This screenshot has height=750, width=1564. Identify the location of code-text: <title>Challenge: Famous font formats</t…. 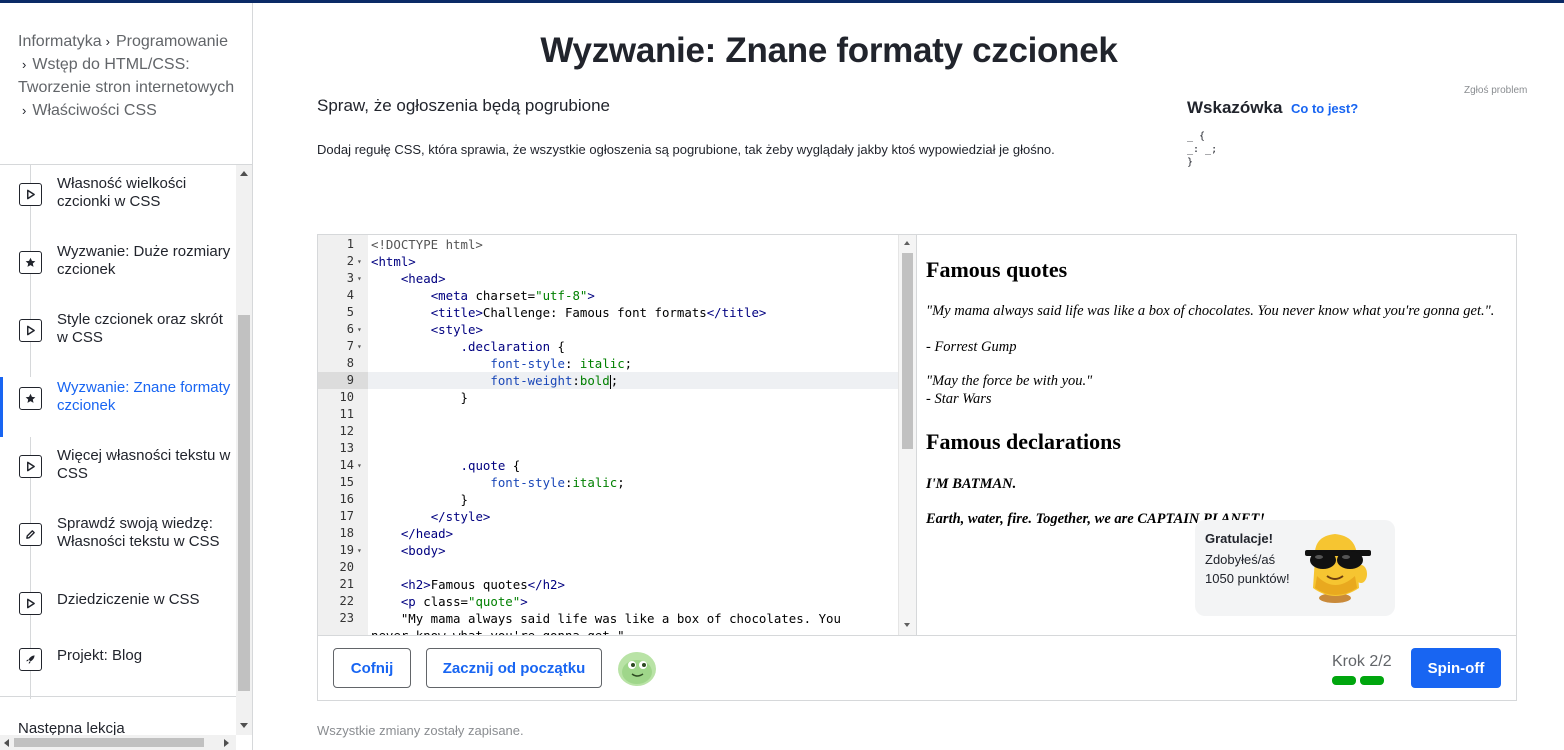
(569, 312).